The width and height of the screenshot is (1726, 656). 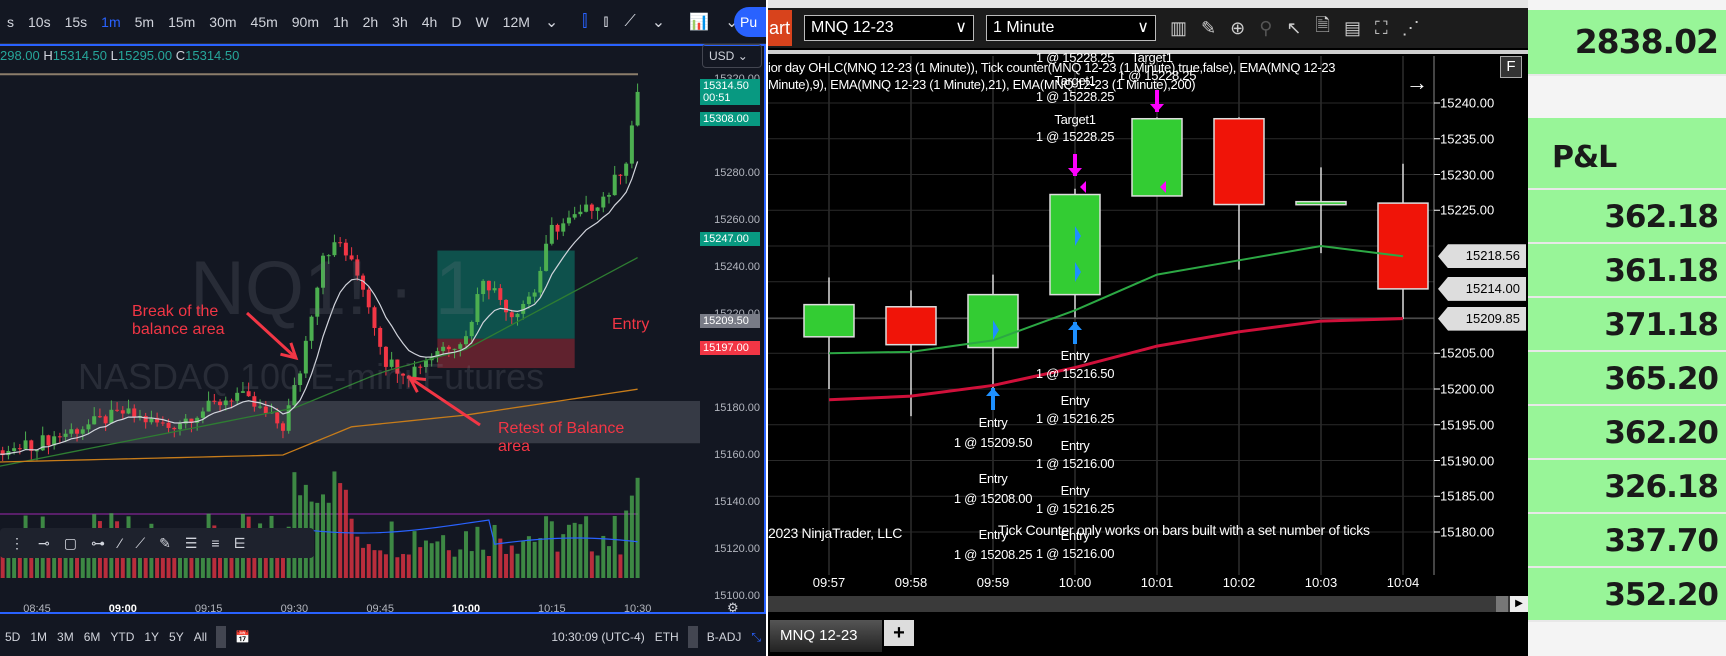 What do you see at coordinates (835, 533) in the screenshot?
I see `copyright: 2023 NinjaTrader, LLC` at bounding box center [835, 533].